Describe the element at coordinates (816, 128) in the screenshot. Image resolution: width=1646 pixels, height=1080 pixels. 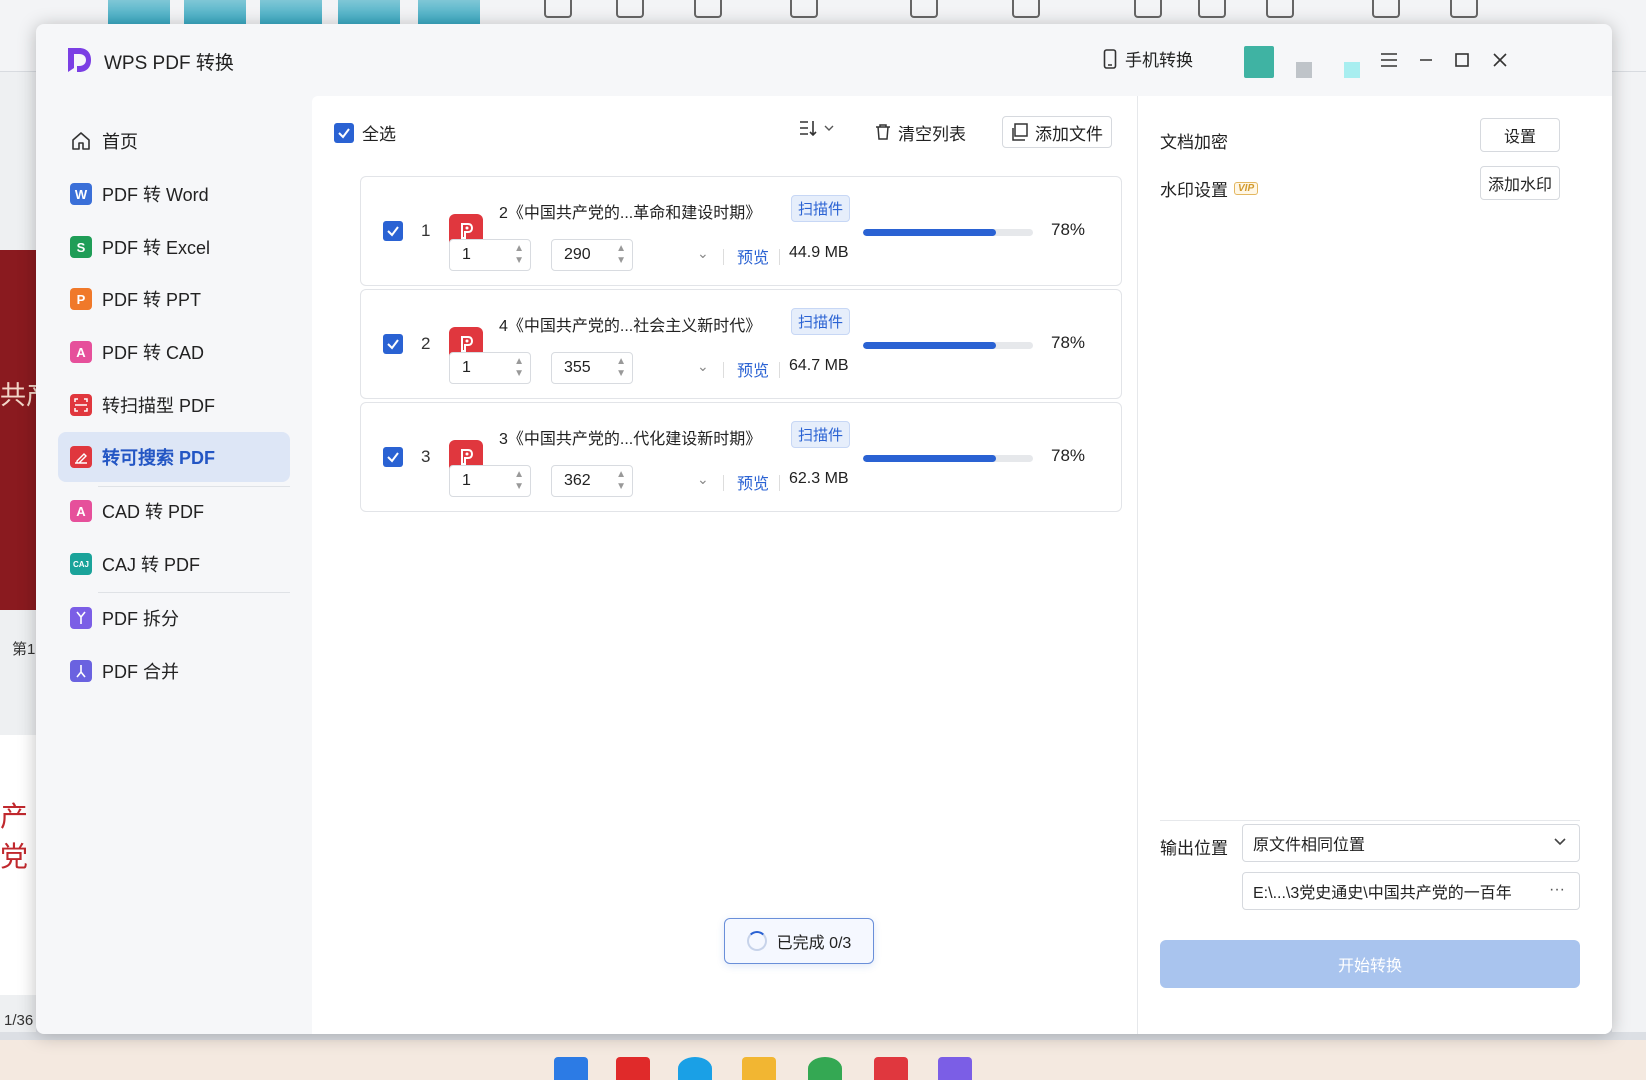
I see `sort-button` at that location.